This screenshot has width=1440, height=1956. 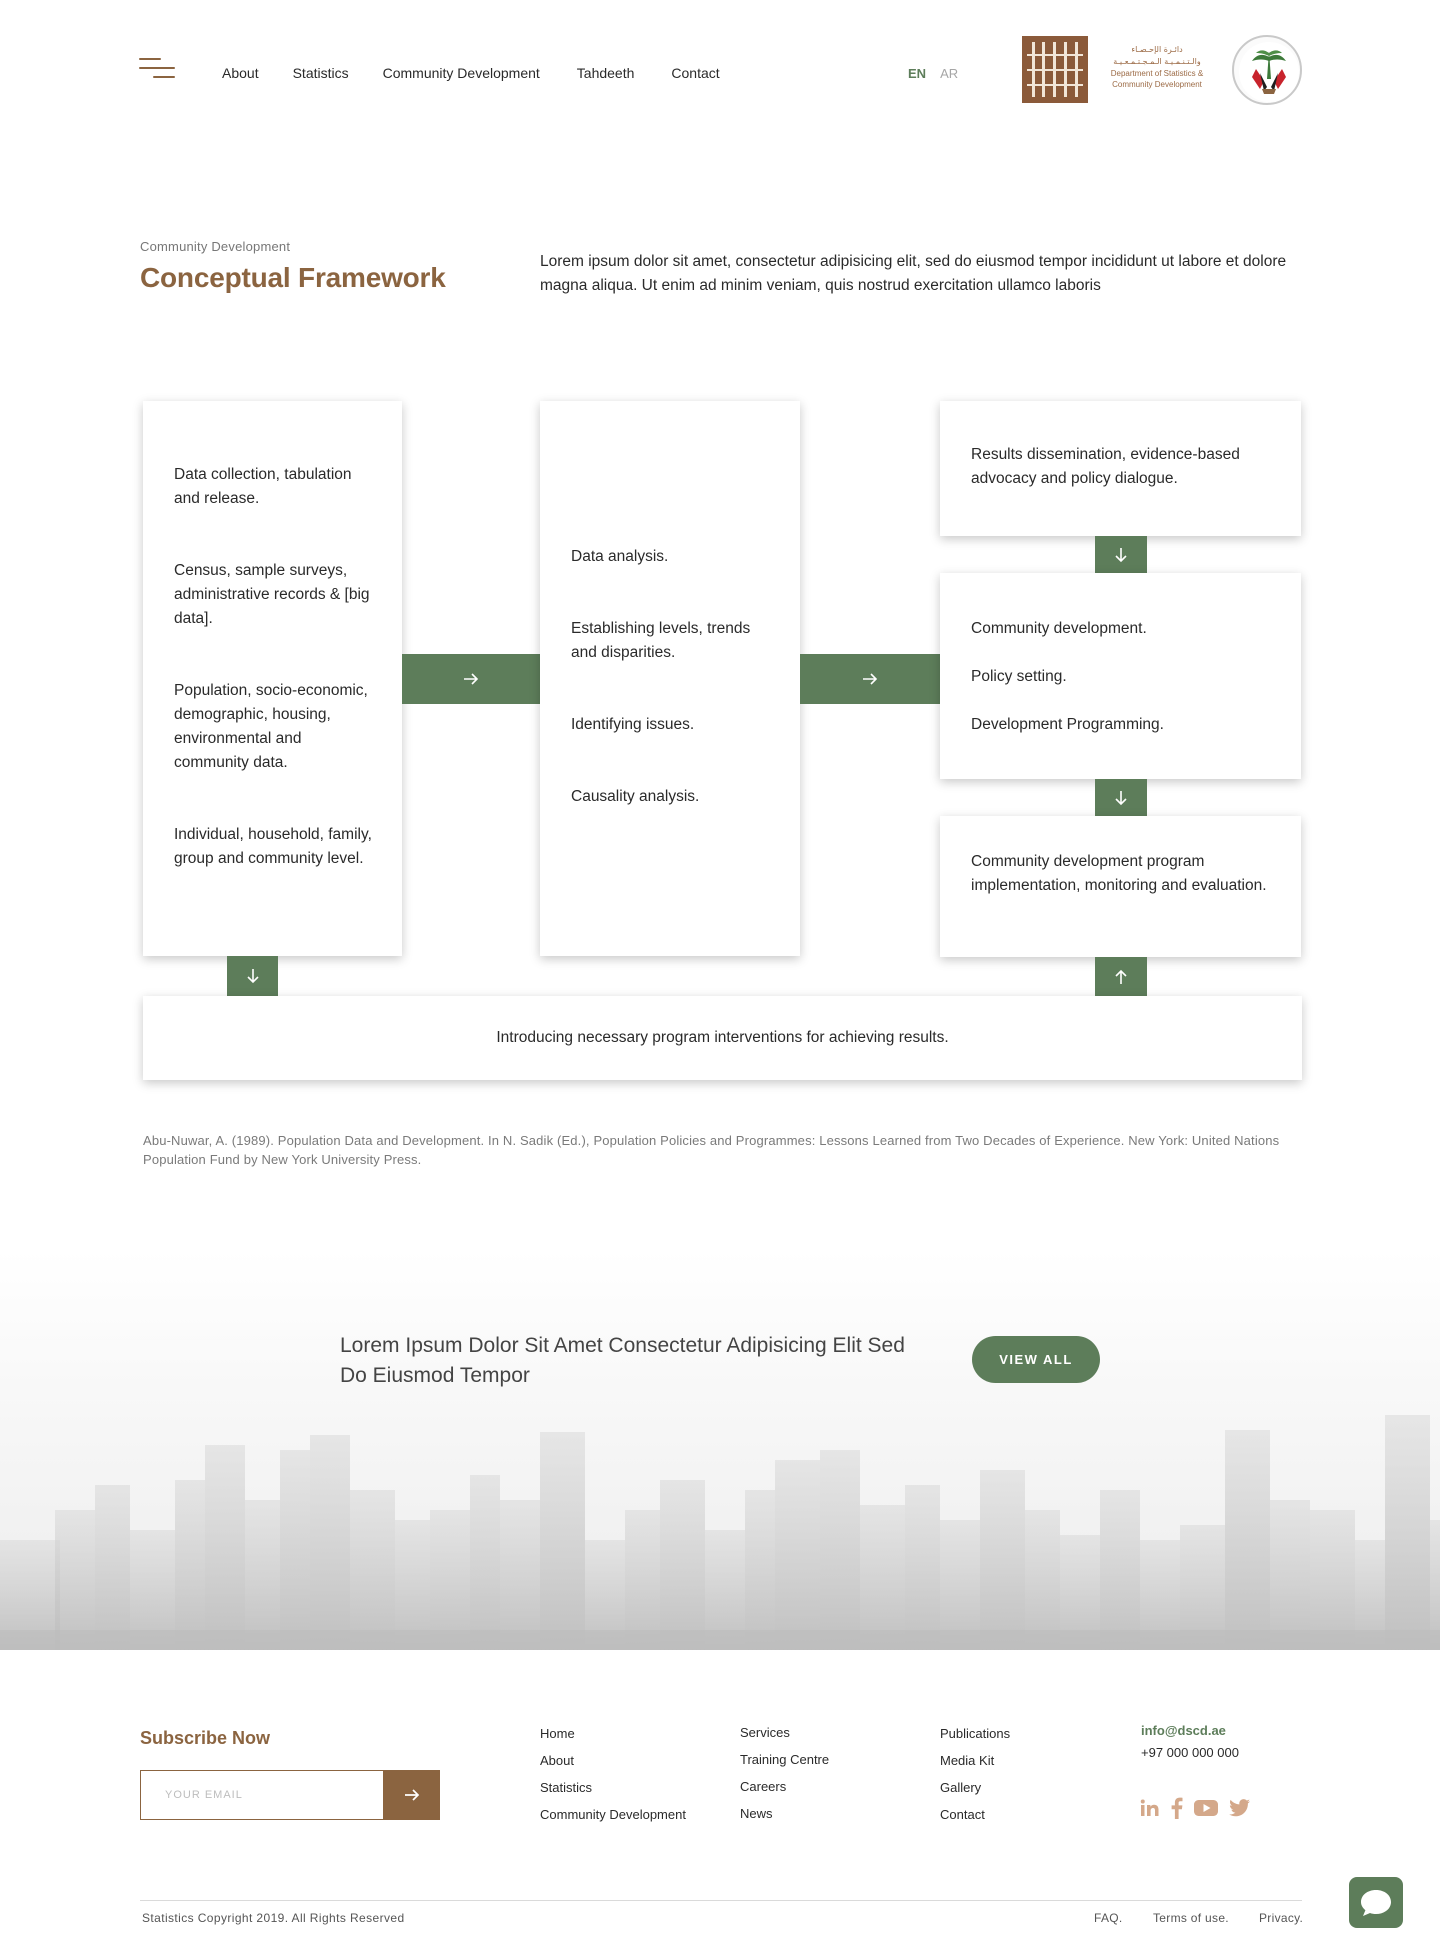 What do you see at coordinates (1067, 724) in the screenshot?
I see `framework-text: Development Programming.` at bounding box center [1067, 724].